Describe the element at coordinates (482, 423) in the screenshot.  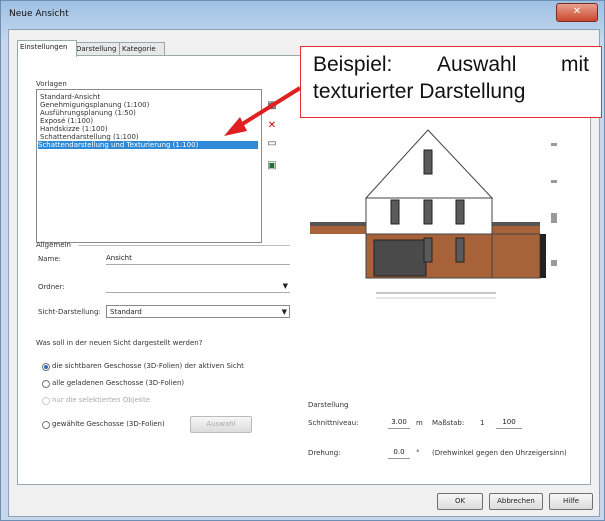
I see `massstab-left: 1` at that location.